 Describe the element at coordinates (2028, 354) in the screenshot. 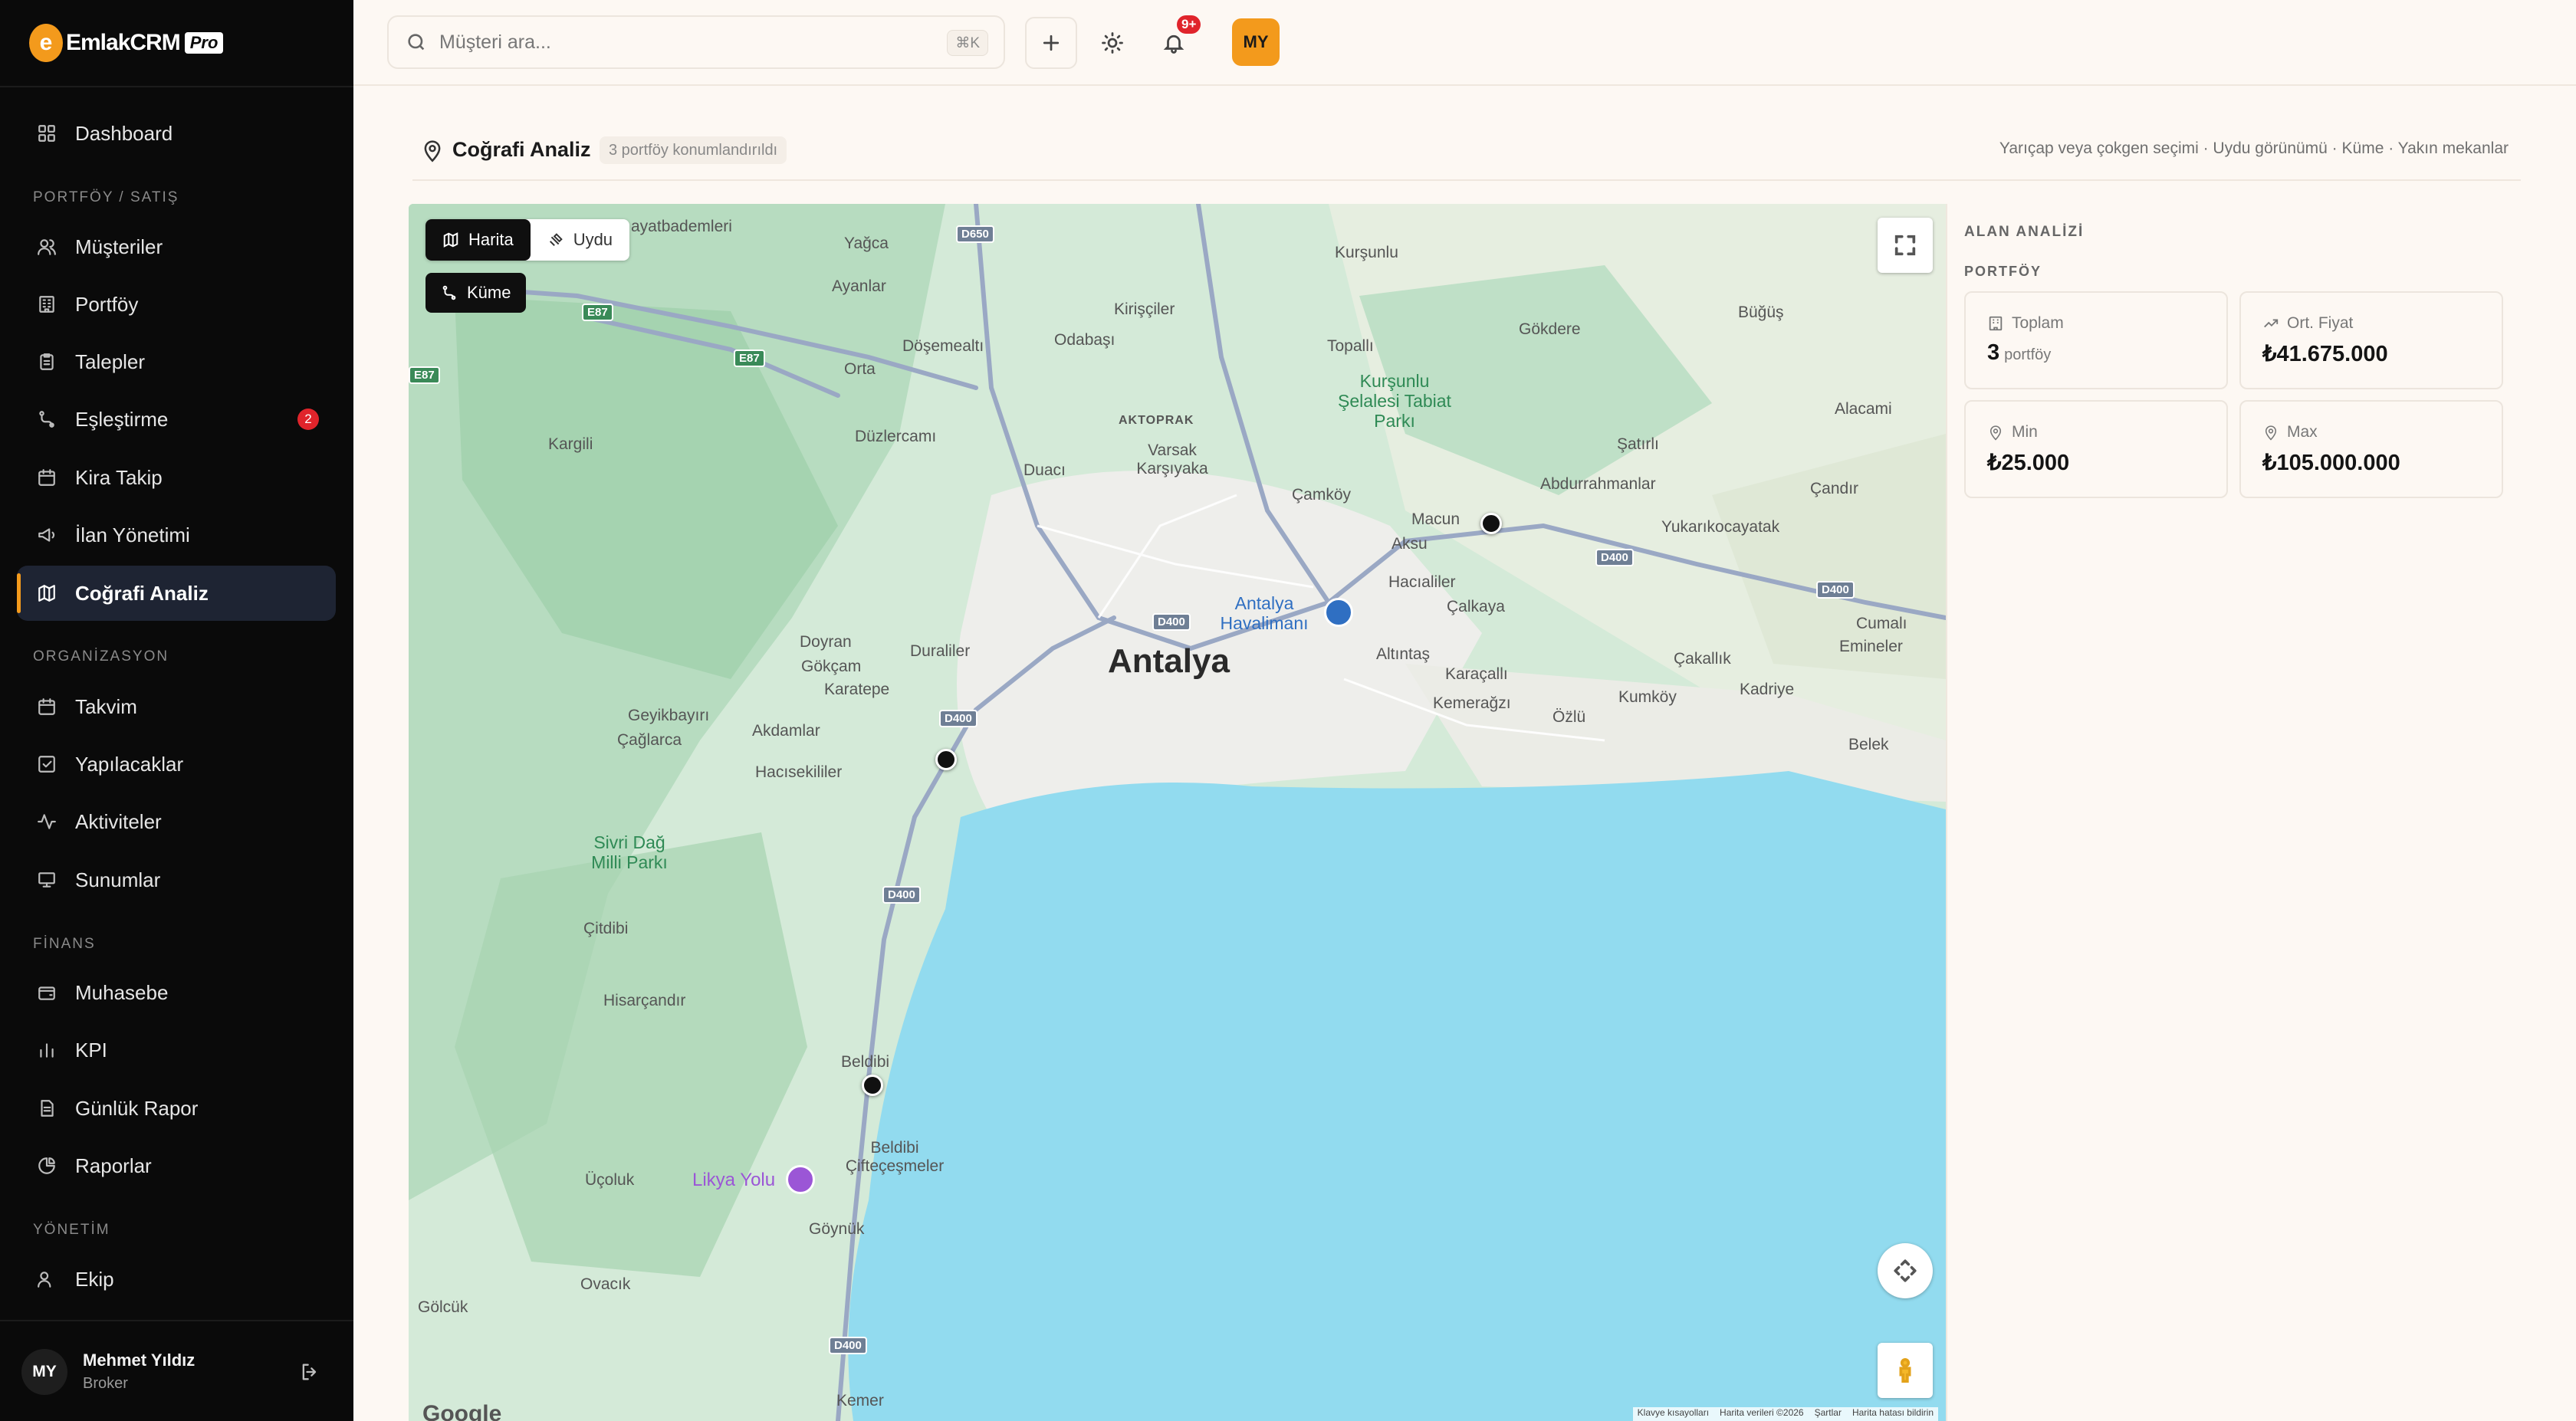

I see `stat-unit: portföy` at that location.